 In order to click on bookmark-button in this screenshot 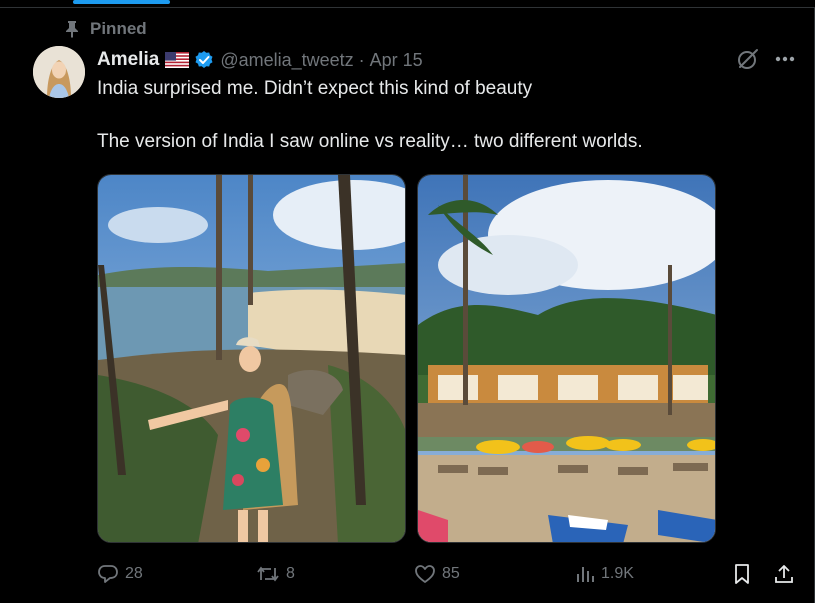, I will do `click(742, 574)`.